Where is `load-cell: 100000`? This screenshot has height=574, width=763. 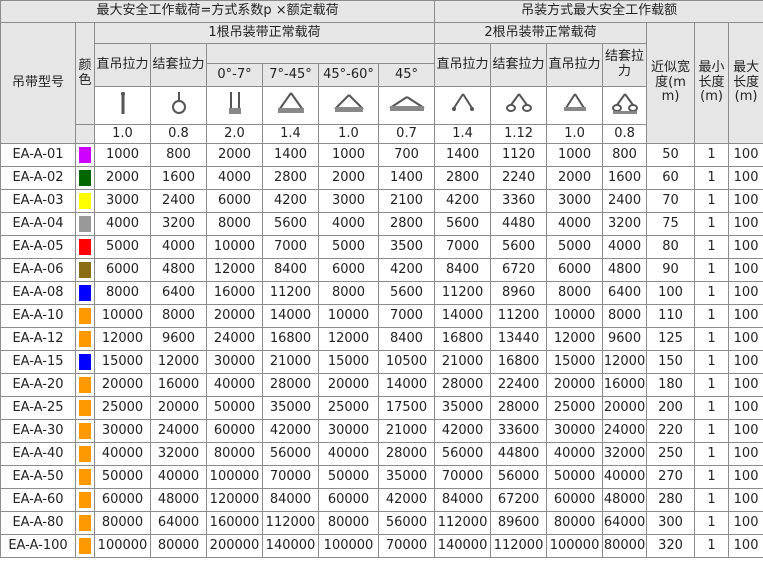 load-cell: 100000 is located at coordinates (234, 477).